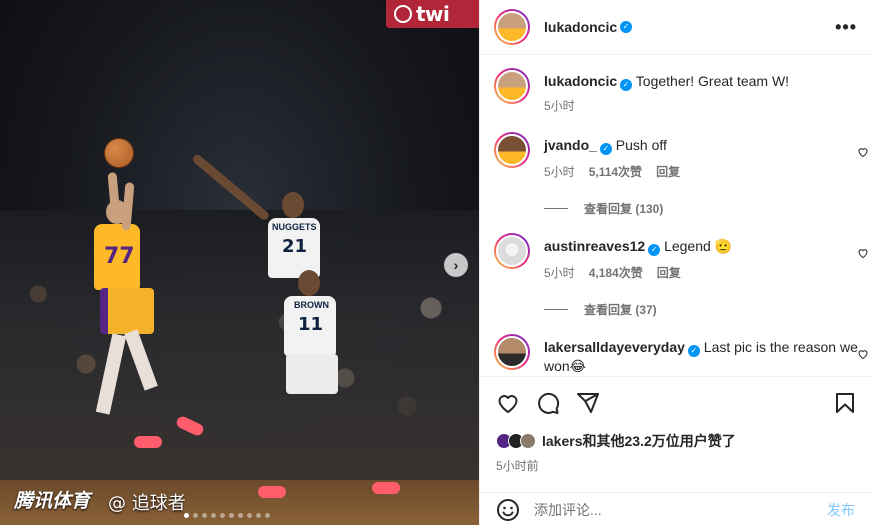 This screenshot has height=525, width=871. What do you see at coordinates (614, 347) in the screenshot?
I see `comment-username: lakersalldayeveryday` at bounding box center [614, 347].